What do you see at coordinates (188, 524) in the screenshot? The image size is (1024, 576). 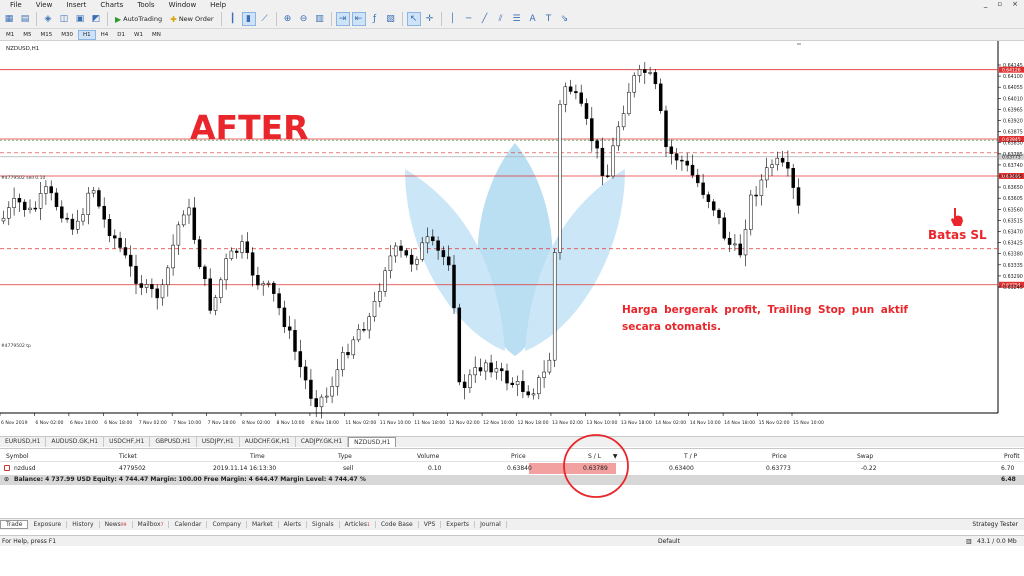 I see `tab-calendar: Calendar` at bounding box center [188, 524].